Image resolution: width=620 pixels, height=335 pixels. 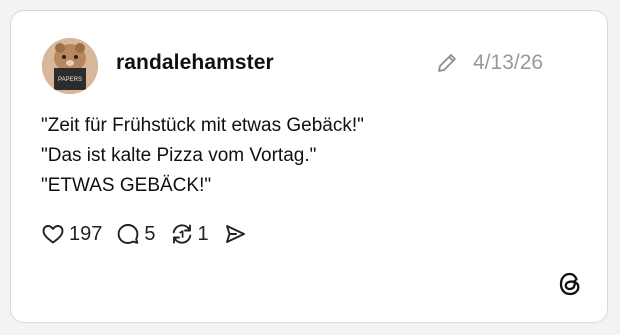 What do you see at coordinates (70, 80) in the screenshot?
I see `avatar-box-label: PAPERS` at bounding box center [70, 80].